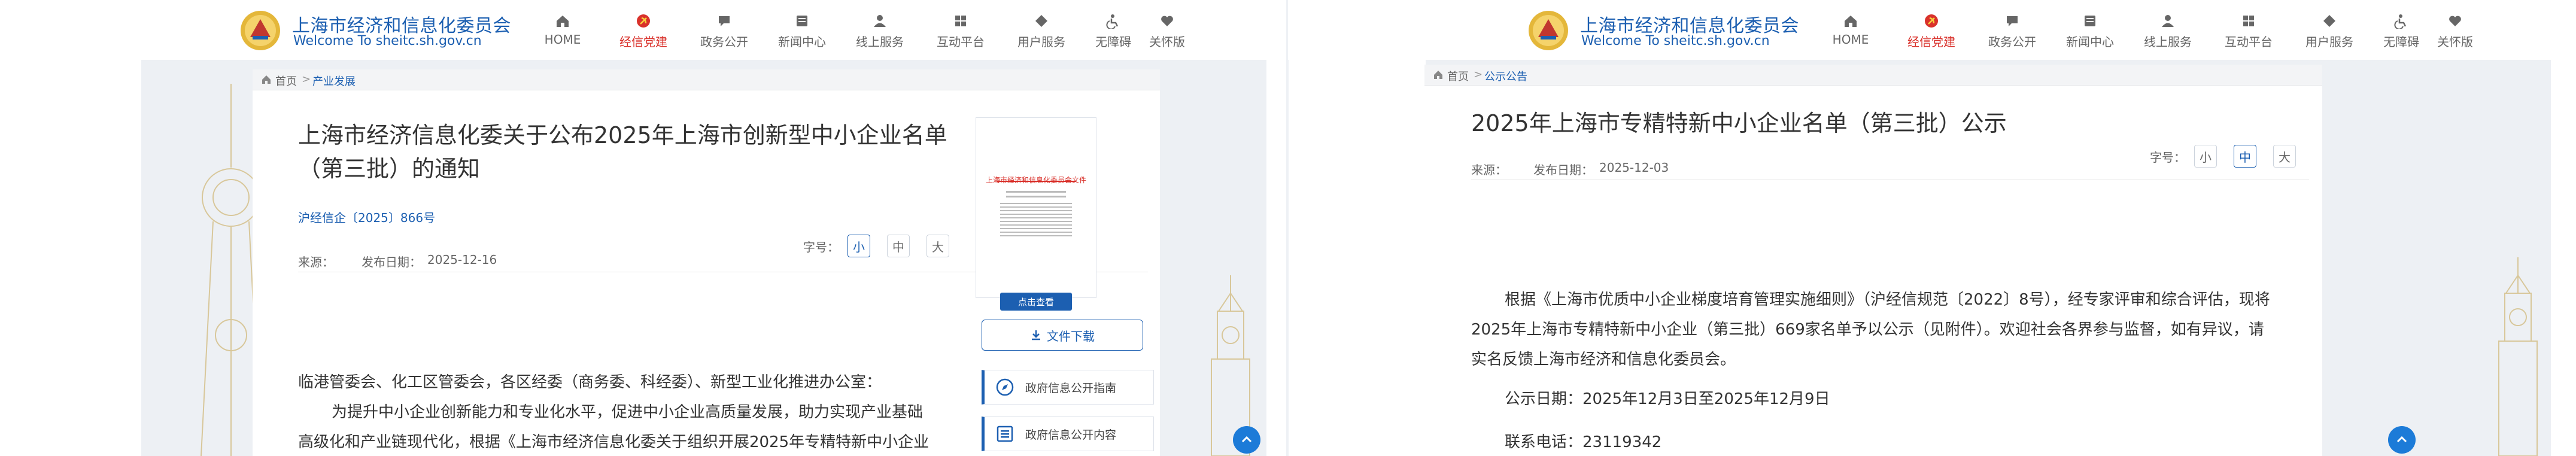 Image resolution: width=2576 pixels, height=456 pixels. I want to click on document-header-text: 上海市经济和信息化委员会文件, so click(1035, 180).